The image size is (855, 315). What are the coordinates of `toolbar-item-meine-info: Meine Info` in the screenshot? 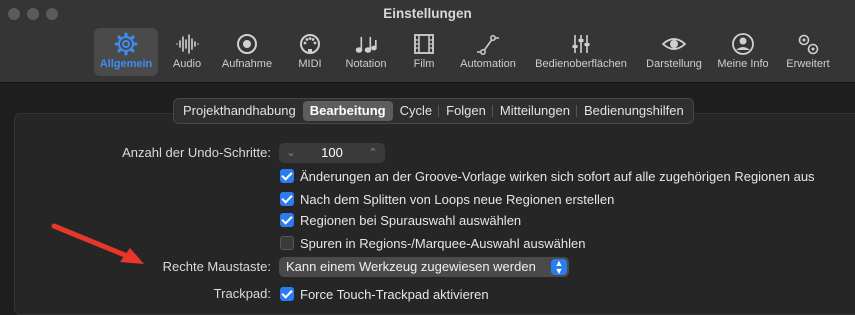 It's located at (743, 52).